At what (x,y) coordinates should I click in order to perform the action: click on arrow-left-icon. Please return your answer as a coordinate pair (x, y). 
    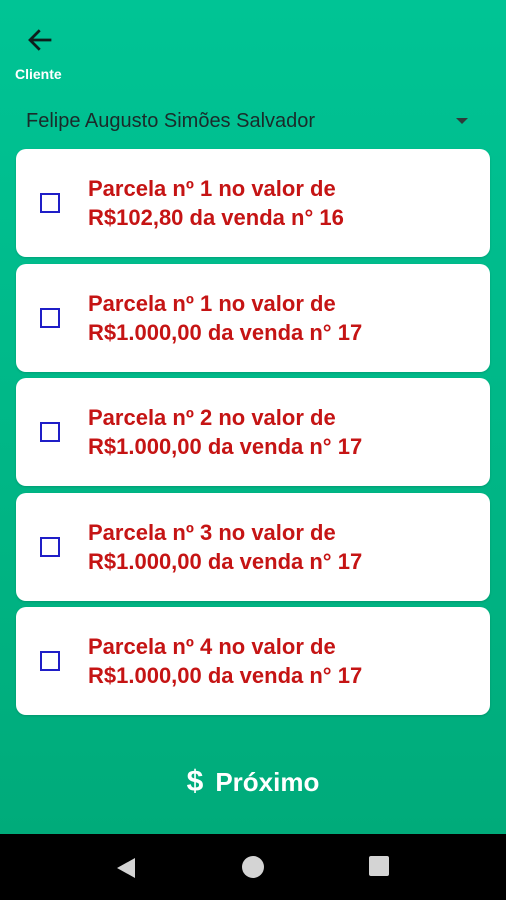
    Looking at the image, I should click on (40, 40).